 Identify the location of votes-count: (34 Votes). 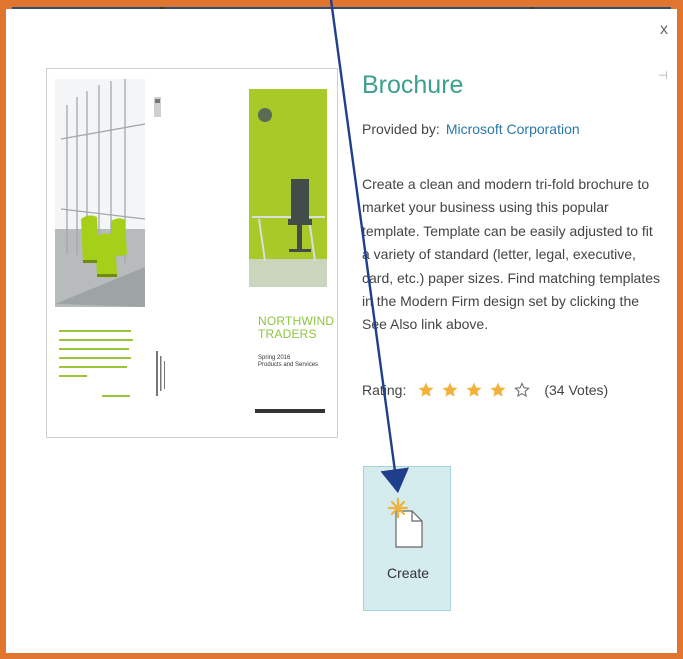
(576, 390).